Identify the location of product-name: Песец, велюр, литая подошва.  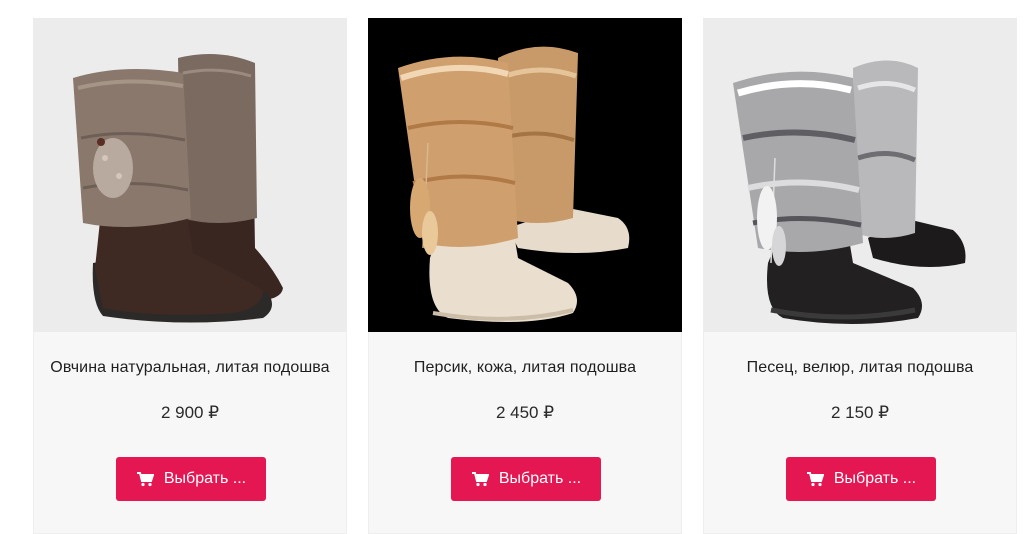
(860, 368).